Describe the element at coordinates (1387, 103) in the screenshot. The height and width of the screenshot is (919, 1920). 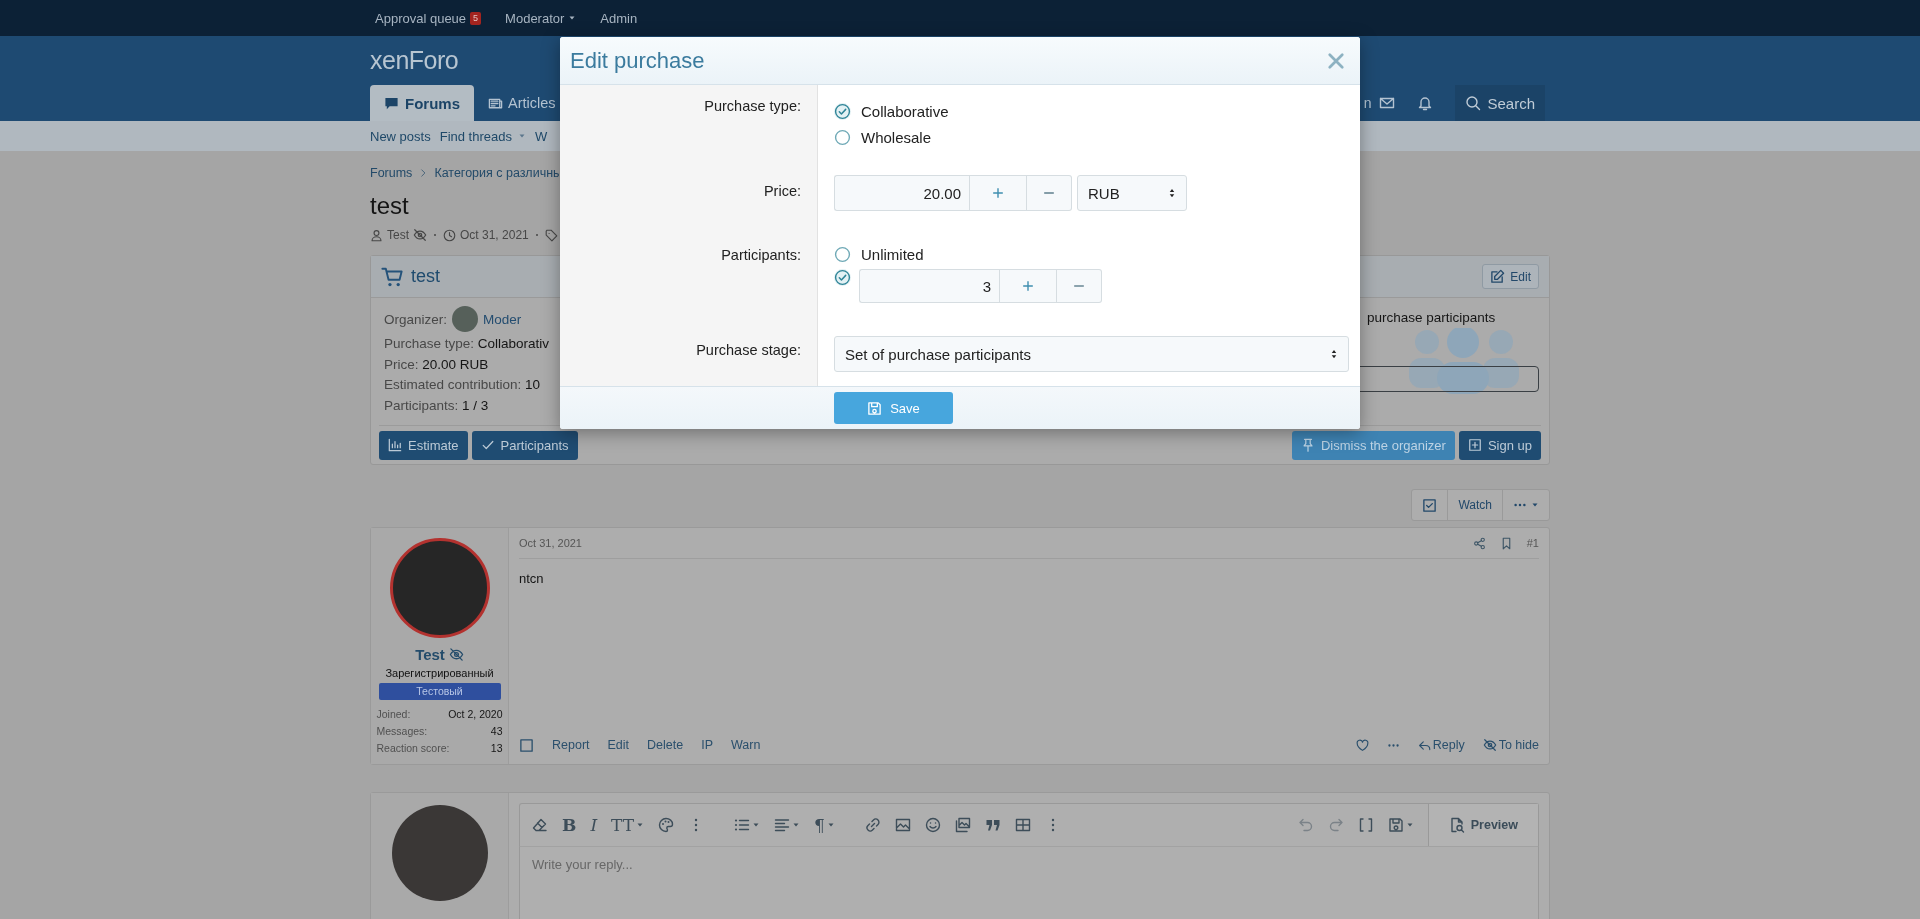
I see `envelope-icon` at that location.